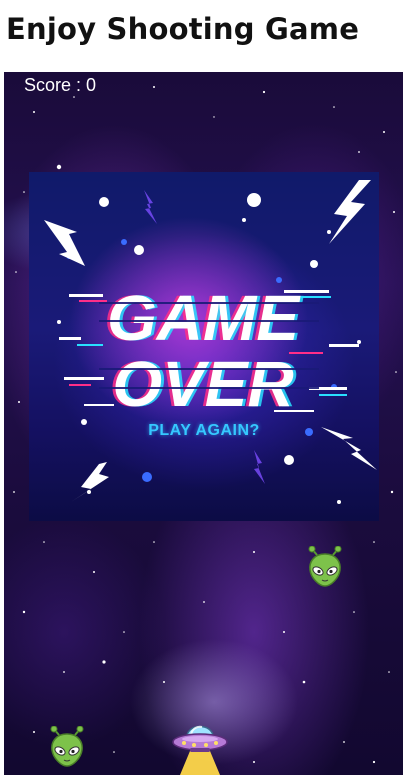  I want to click on score-display: Score : 0, so click(60, 85).